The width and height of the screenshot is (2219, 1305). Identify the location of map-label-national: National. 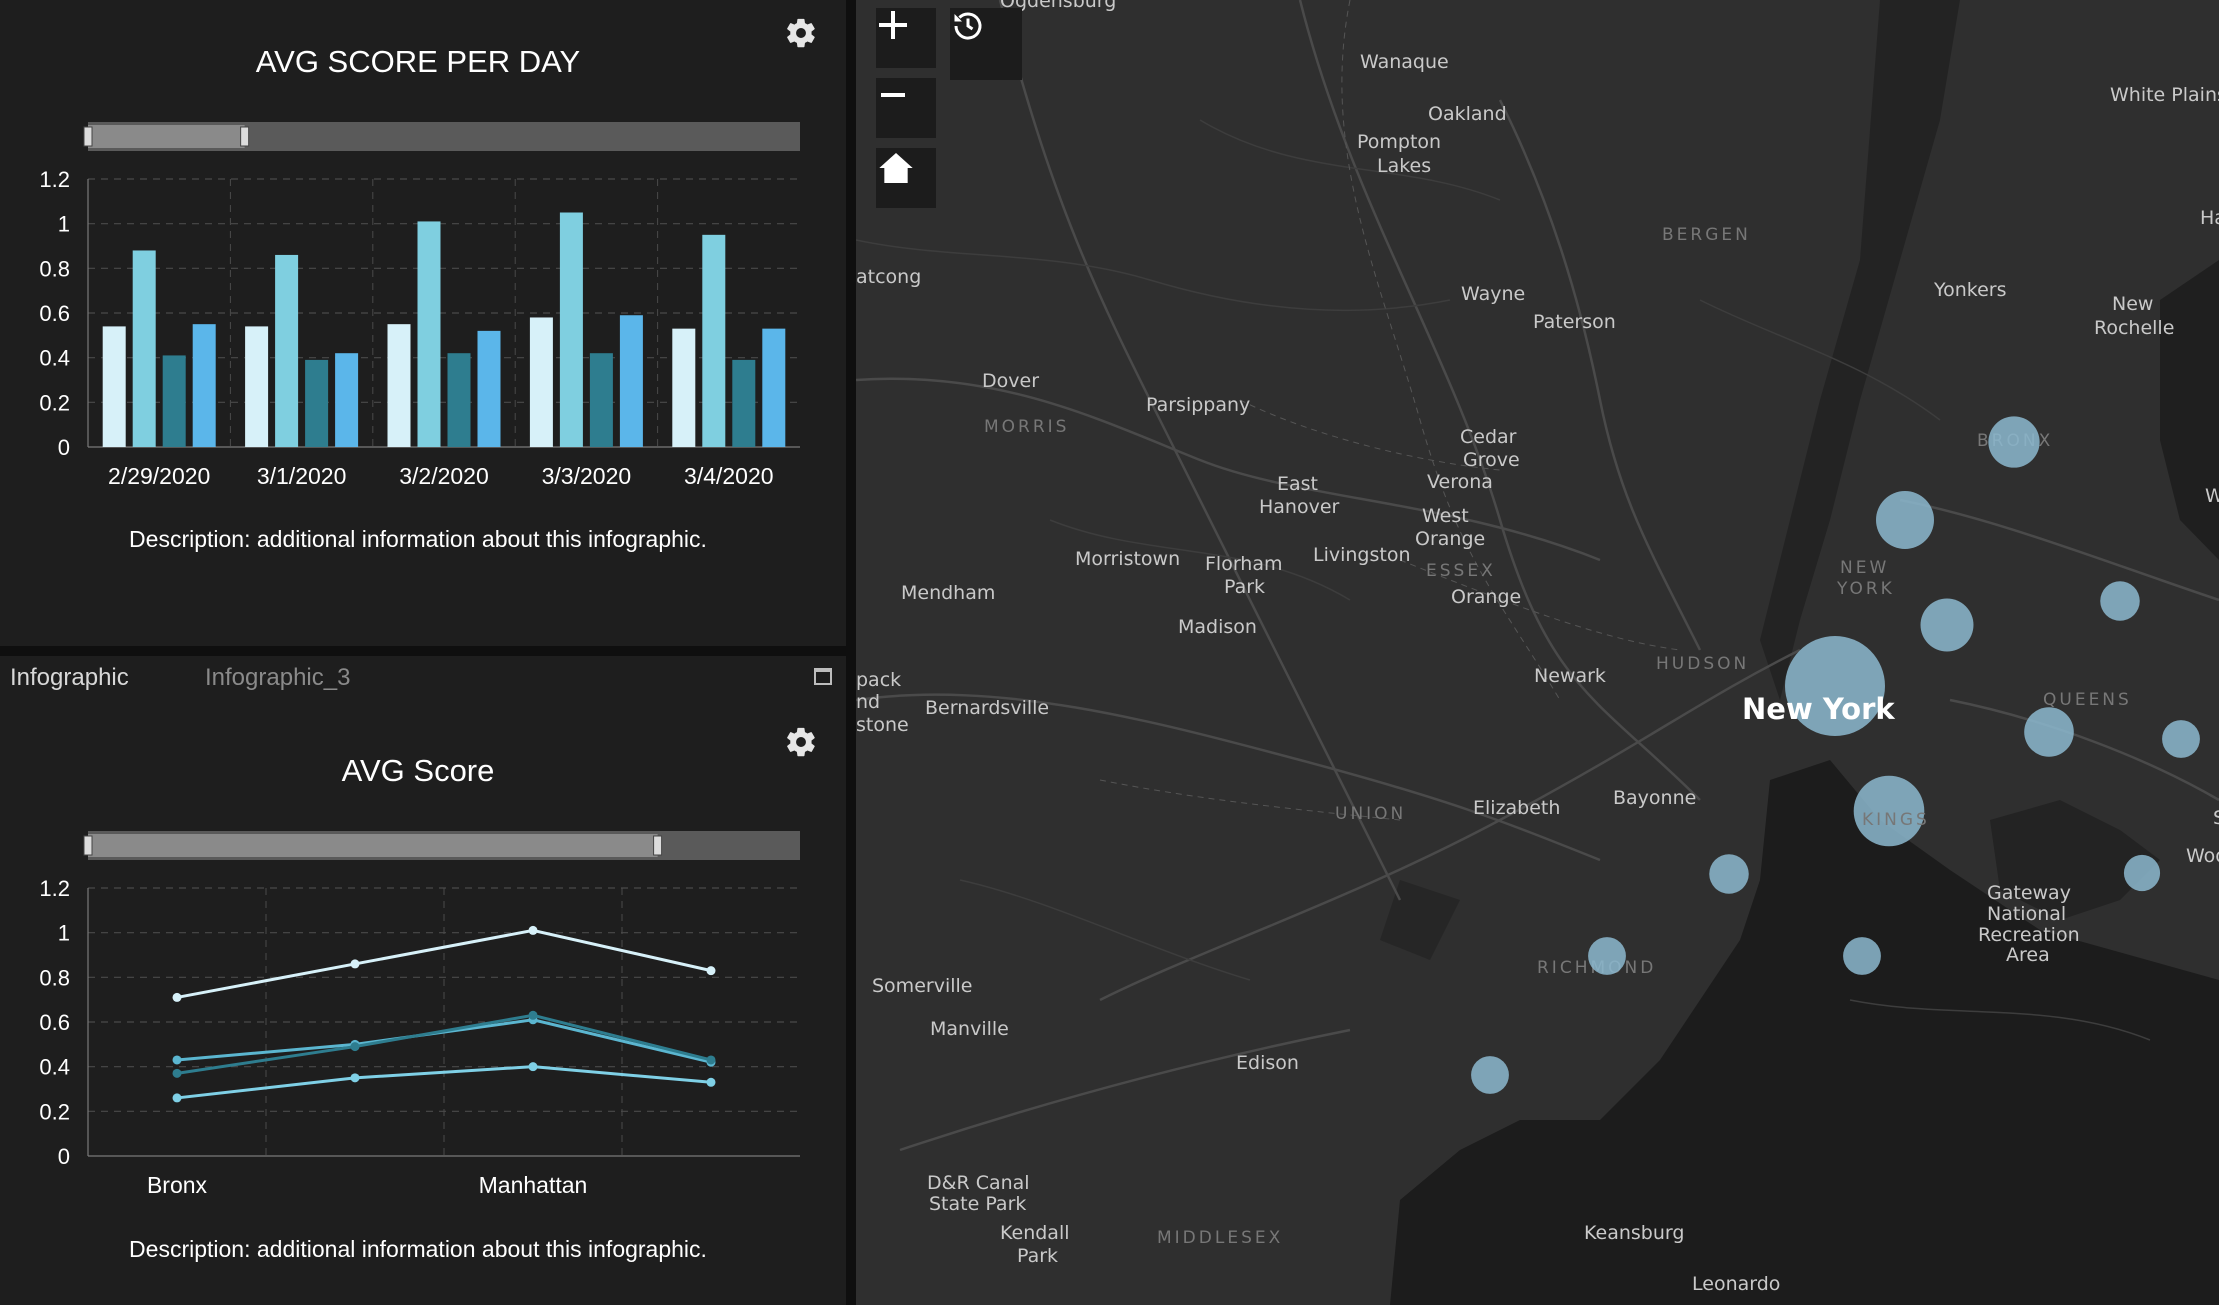
(2026, 914).